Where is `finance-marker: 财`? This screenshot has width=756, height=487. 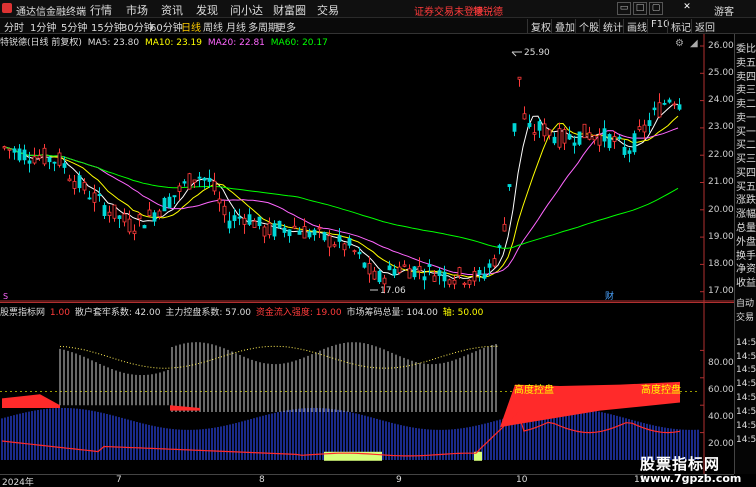 finance-marker: 财 is located at coordinates (609, 296).